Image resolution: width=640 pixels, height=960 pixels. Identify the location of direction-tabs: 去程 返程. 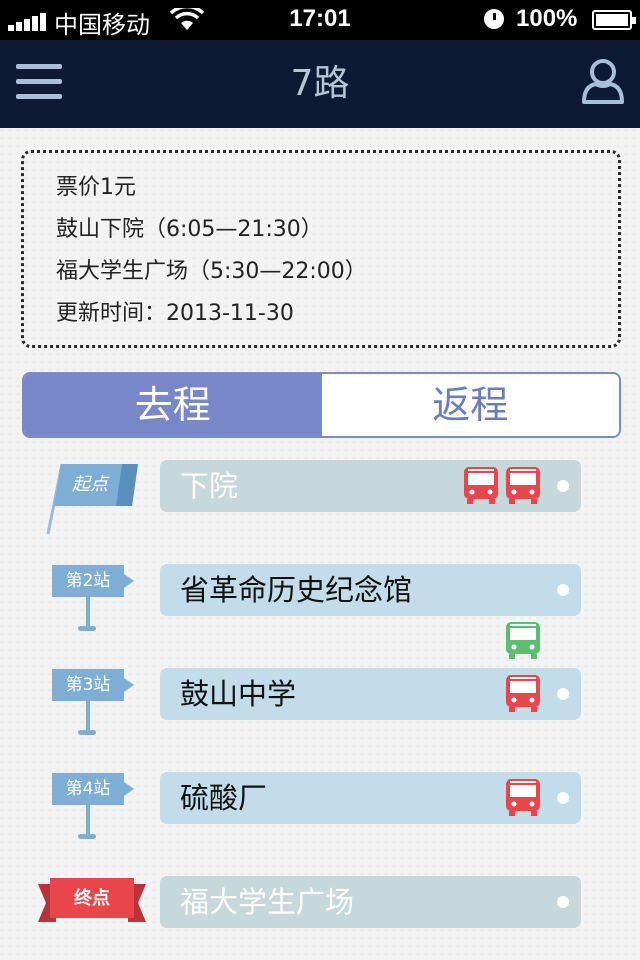
(321, 405).